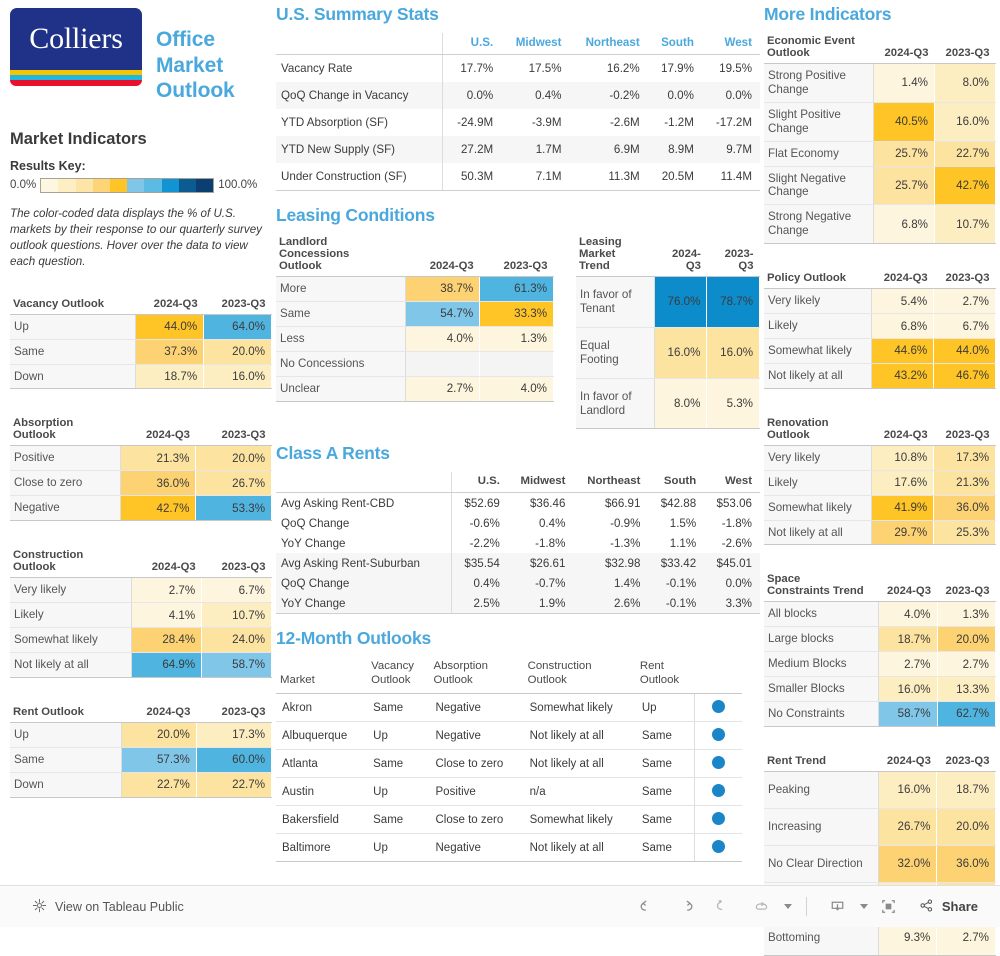  I want to click on value-cell: 3.3%, so click(732, 604).